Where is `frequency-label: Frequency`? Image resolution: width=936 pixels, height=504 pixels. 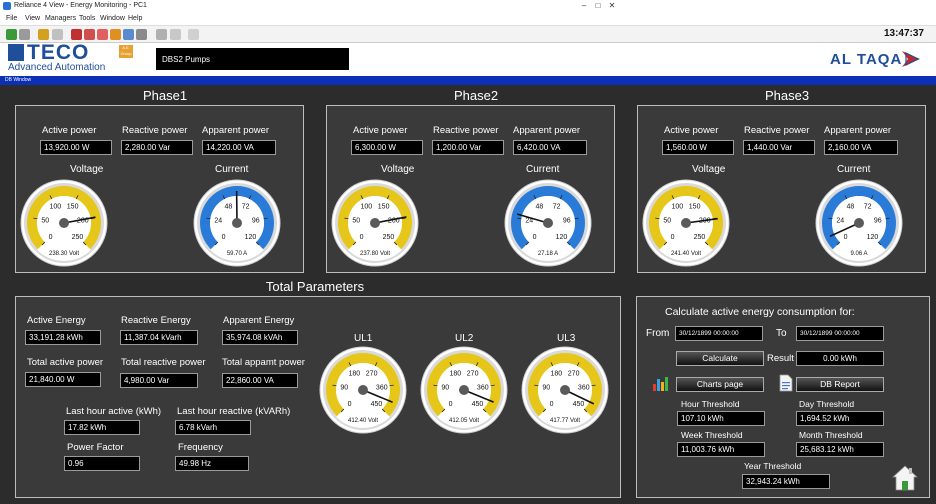
frequency-label: Frequency is located at coordinates (200, 447).